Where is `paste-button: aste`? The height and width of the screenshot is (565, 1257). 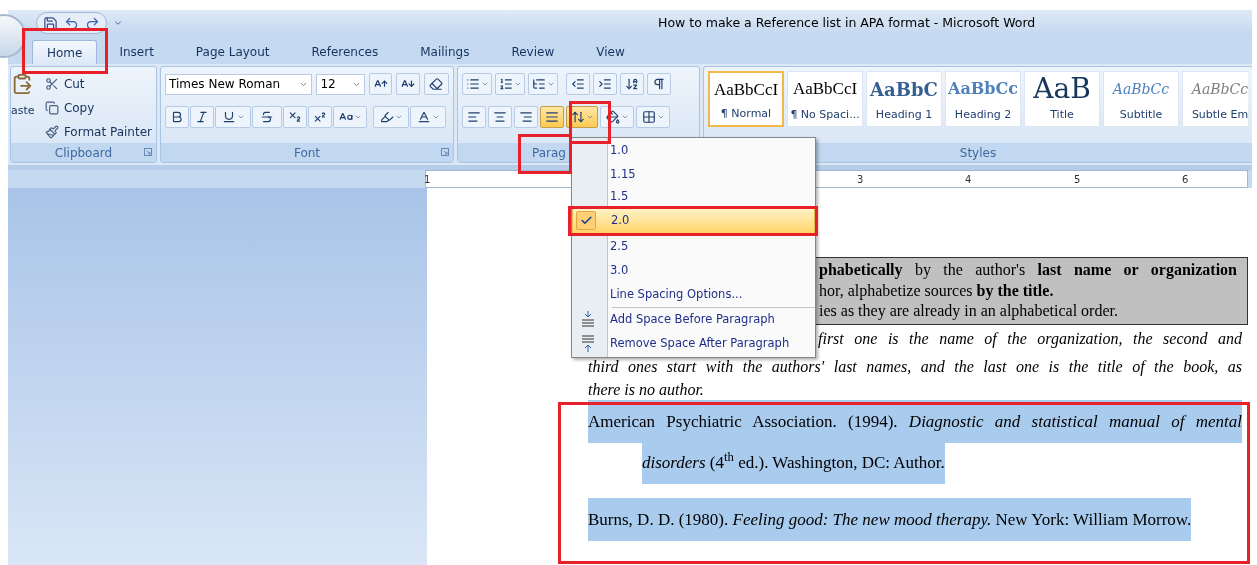 paste-button: aste is located at coordinates (23, 111).